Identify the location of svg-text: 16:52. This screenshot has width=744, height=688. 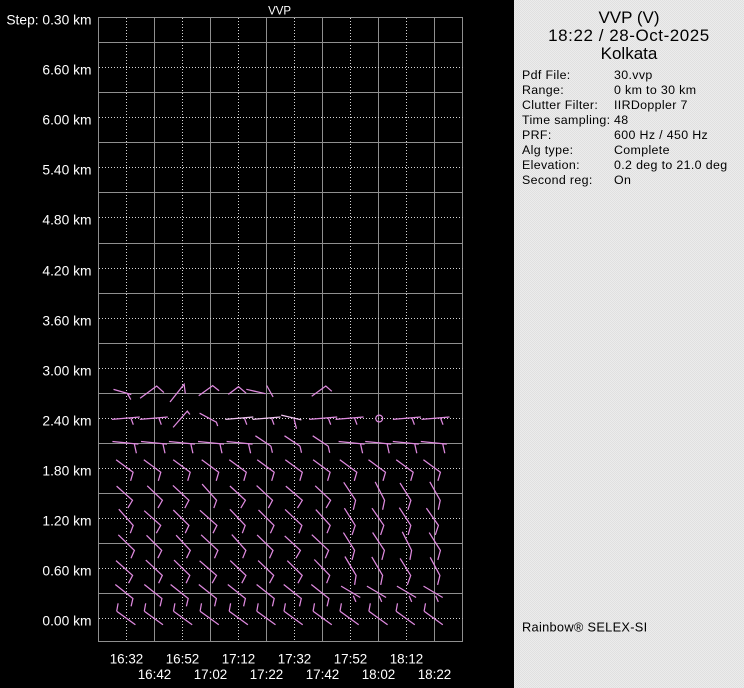
(183, 659).